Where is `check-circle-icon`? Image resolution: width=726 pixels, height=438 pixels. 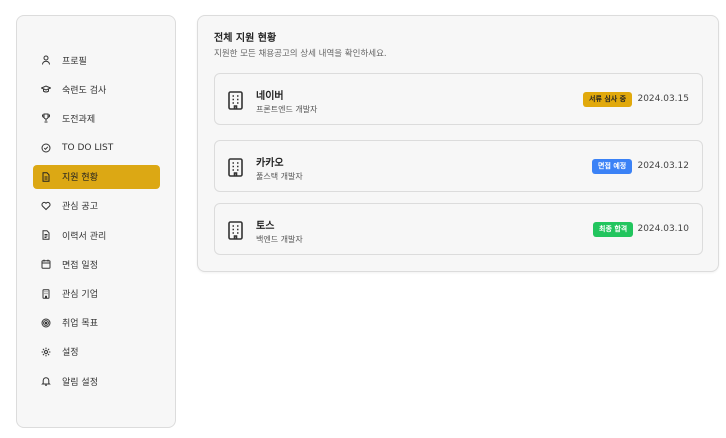
check-circle-icon is located at coordinates (46, 148).